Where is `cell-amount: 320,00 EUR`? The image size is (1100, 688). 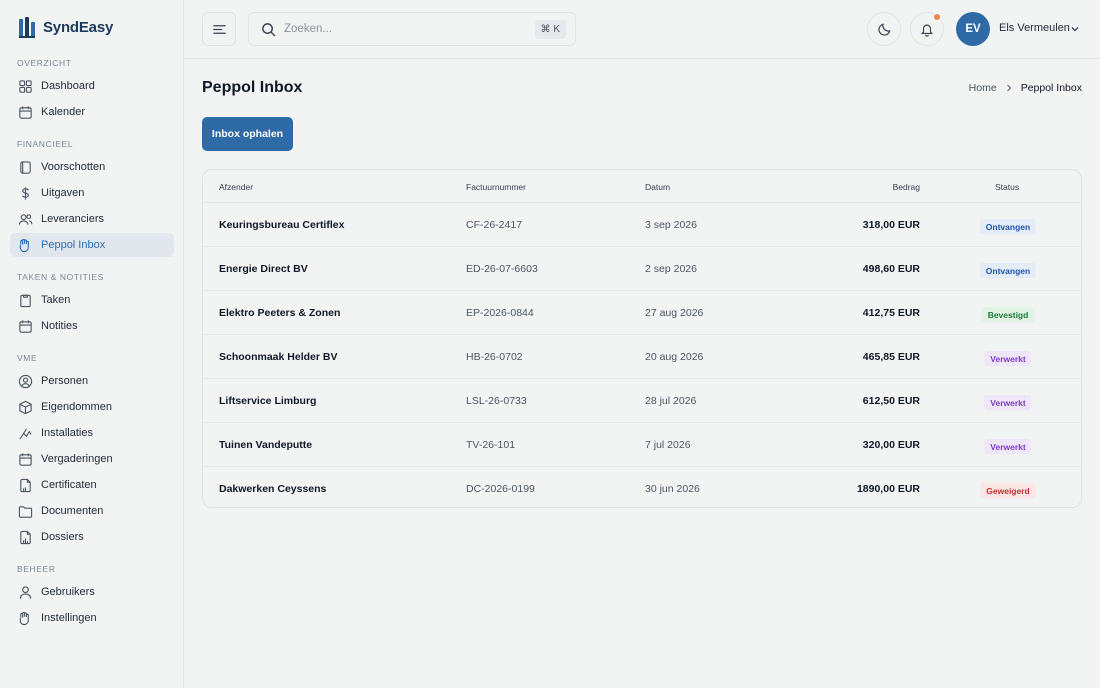 cell-amount: 320,00 EUR is located at coordinates (891, 445).